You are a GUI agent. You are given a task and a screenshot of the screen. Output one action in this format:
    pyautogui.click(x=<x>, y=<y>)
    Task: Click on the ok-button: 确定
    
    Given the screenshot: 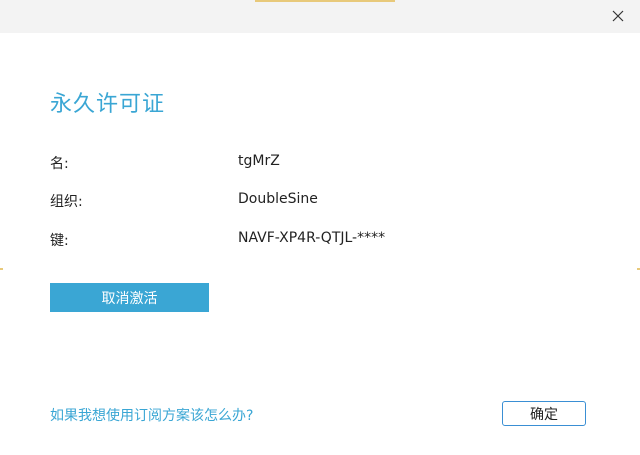 What is the action you would take?
    pyautogui.click(x=544, y=413)
    